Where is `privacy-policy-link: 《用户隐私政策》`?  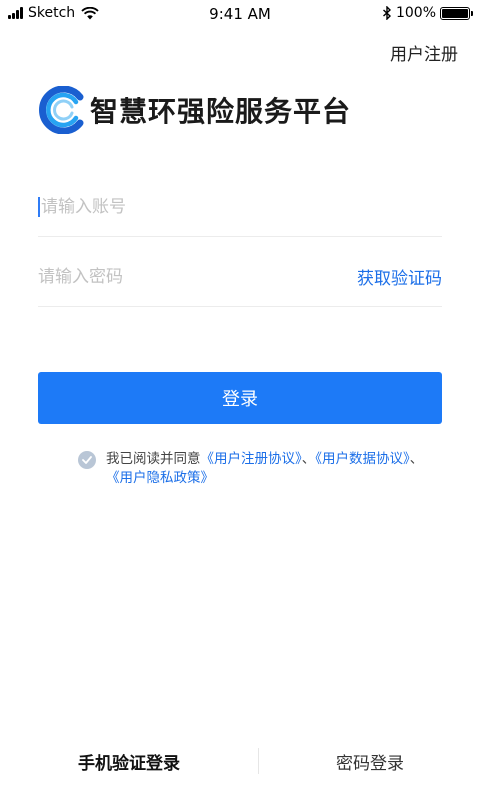
privacy-policy-link: 《用户隐私政策》 is located at coordinates (160, 478).